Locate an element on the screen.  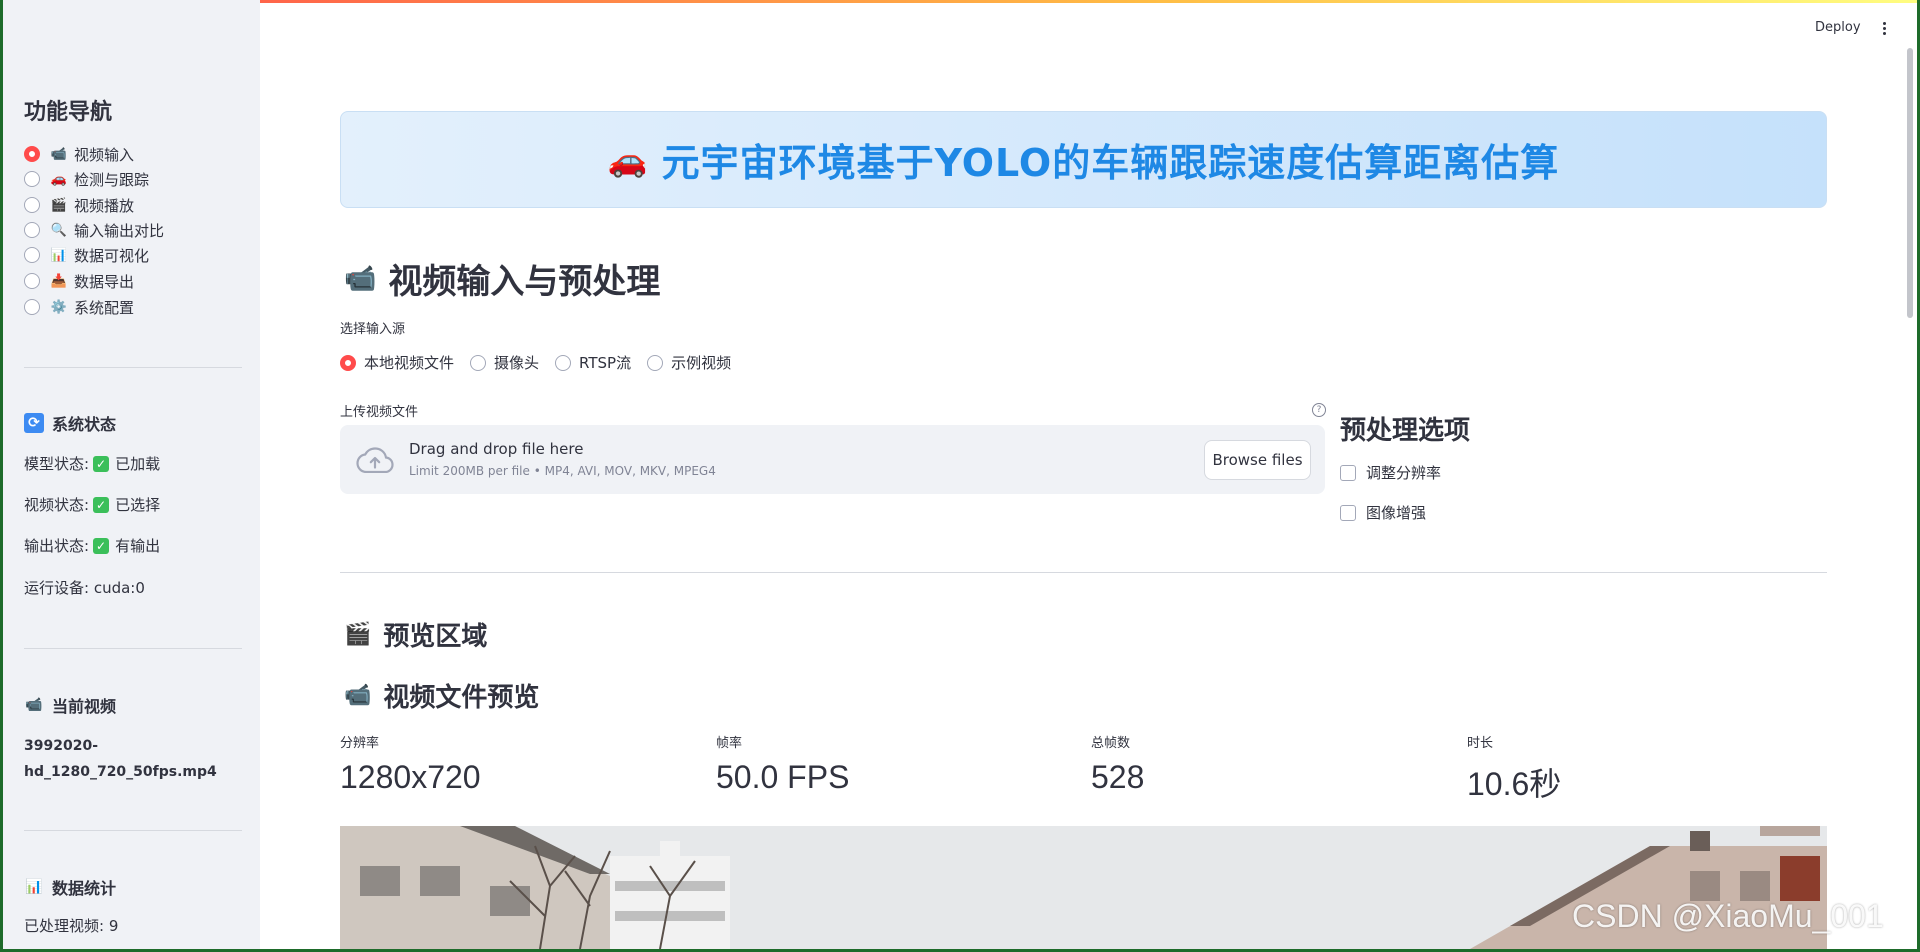
nav-item-video-input: 📹 视频输入 is located at coordinates (79, 154).